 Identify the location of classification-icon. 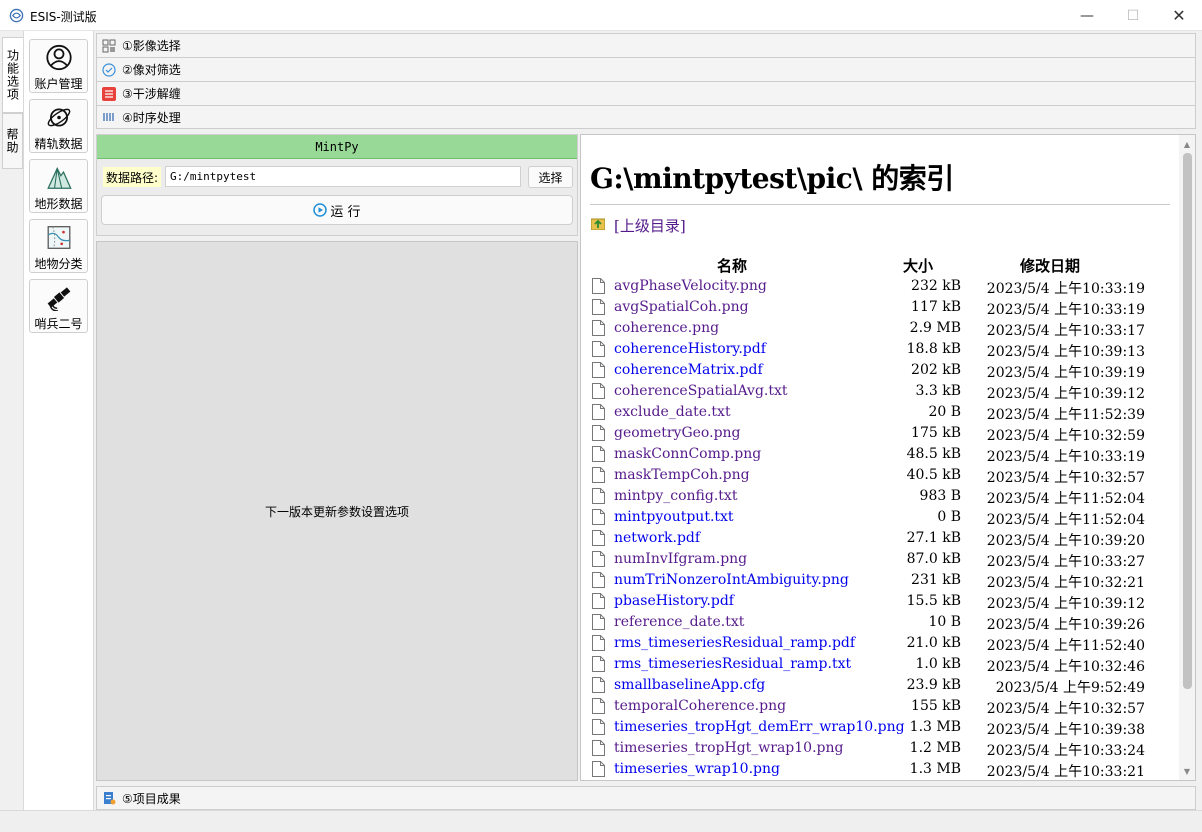
(58, 237).